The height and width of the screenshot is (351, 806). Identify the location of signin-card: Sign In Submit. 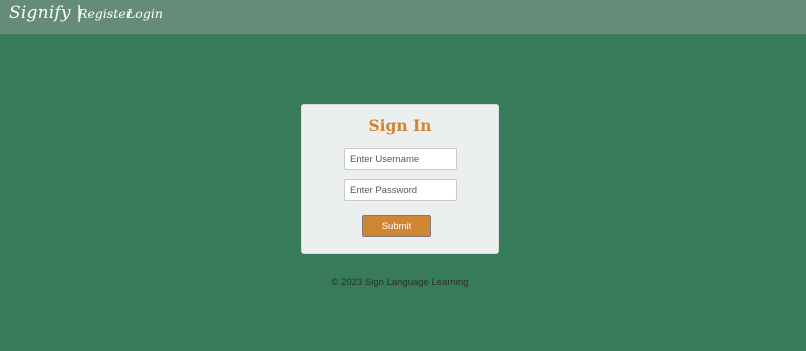
(400, 179).